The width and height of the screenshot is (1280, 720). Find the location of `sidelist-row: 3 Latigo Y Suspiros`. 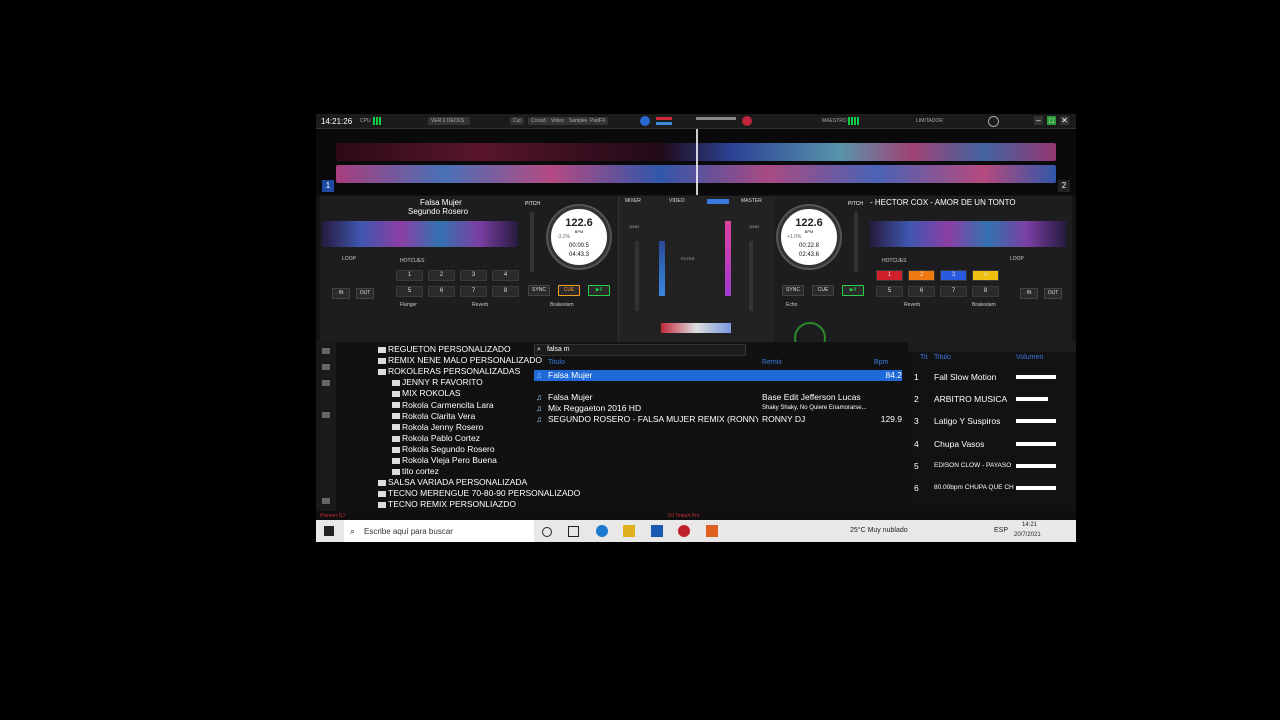

sidelist-row: 3 Latigo Y Suspiros is located at coordinates (988, 421).